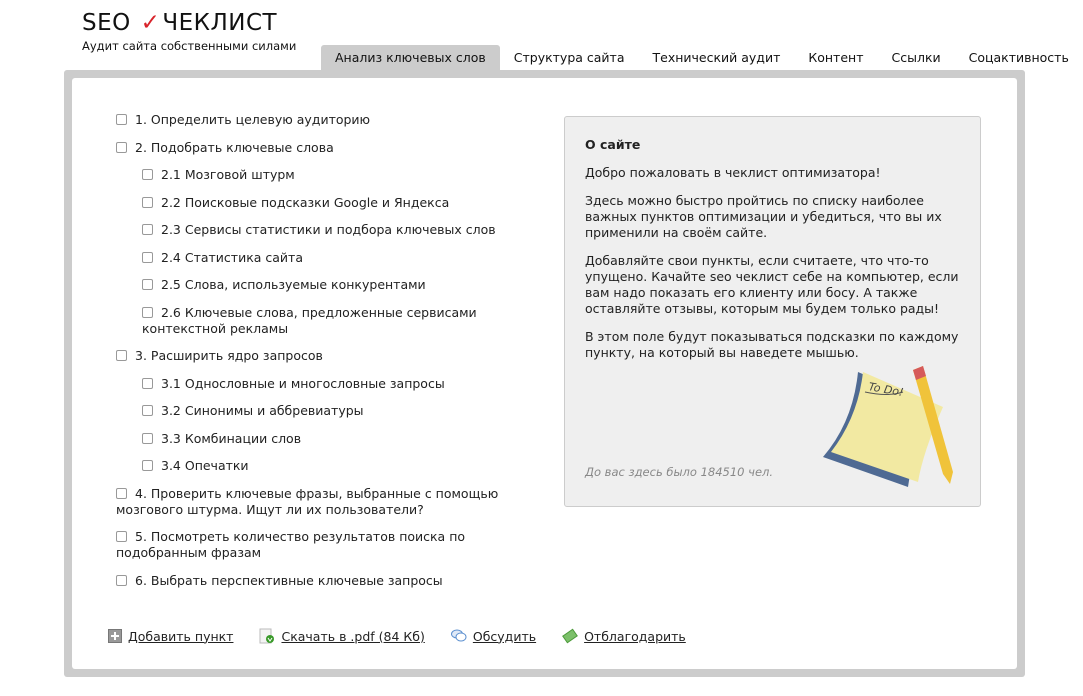 The image size is (1083, 696). I want to click on checklist-item: 3.2 Синонимы и аббревиатуры, so click(339, 411).